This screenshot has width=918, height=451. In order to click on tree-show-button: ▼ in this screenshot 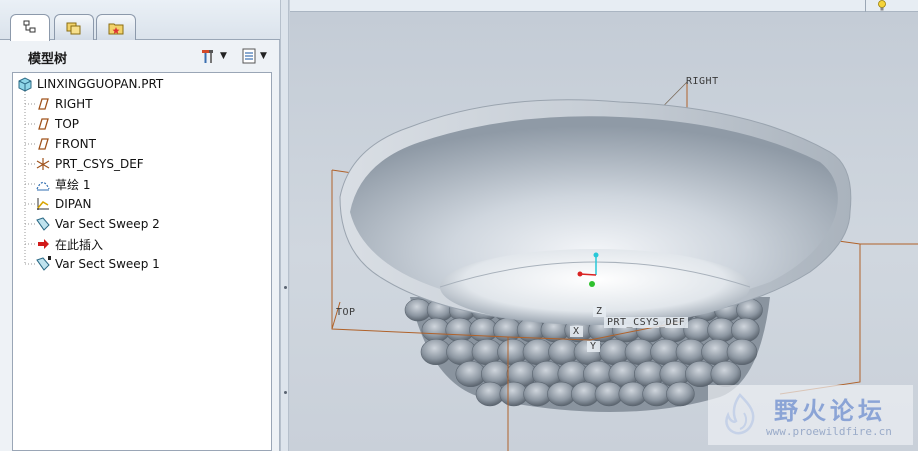, I will do `click(253, 56)`.